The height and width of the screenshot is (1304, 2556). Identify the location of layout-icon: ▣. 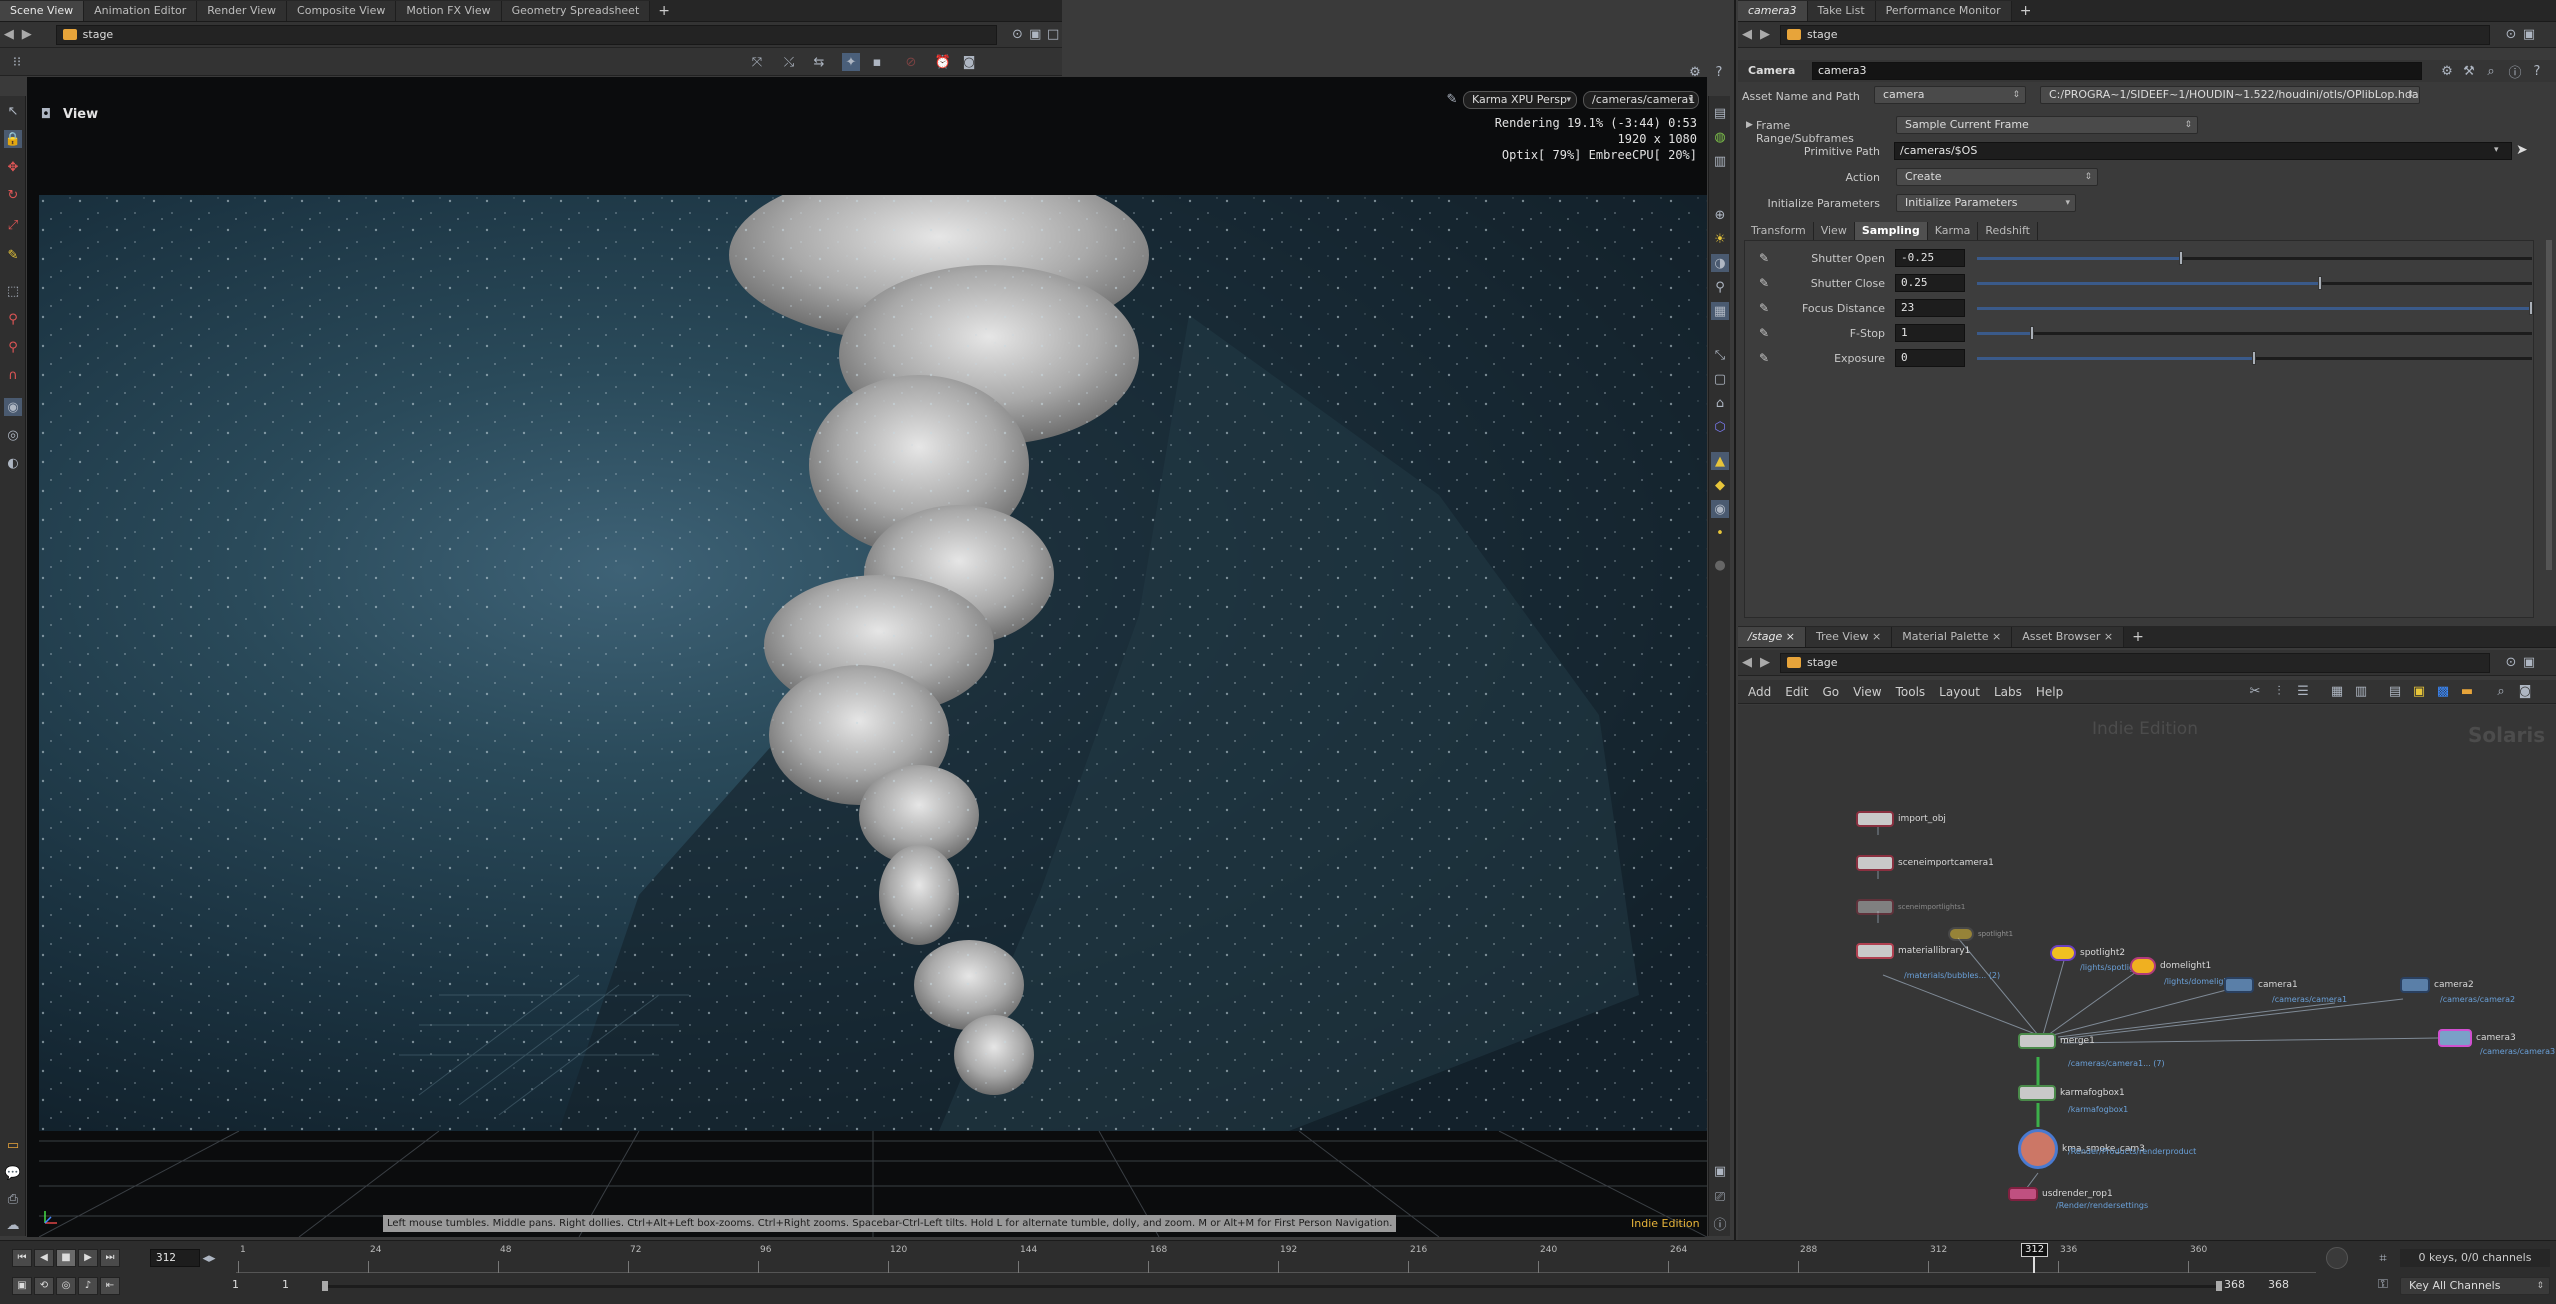
(1035, 35).